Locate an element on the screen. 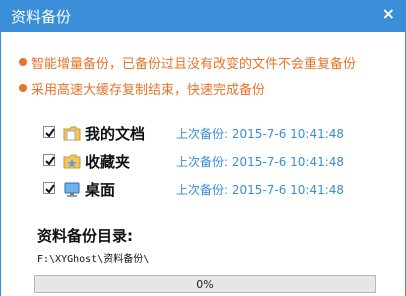  checkbox-desktop is located at coordinates (49, 188).